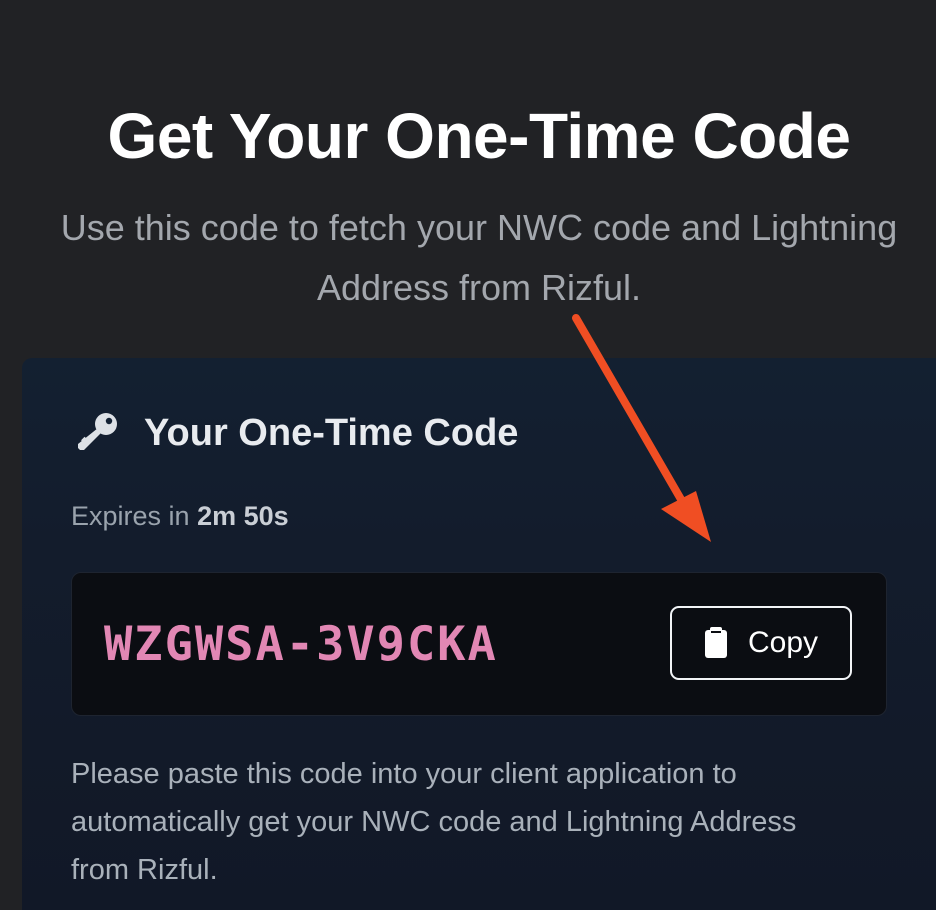  Describe the element at coordinates (97, 431) in the screenshot. I see `key-icon` at that location.